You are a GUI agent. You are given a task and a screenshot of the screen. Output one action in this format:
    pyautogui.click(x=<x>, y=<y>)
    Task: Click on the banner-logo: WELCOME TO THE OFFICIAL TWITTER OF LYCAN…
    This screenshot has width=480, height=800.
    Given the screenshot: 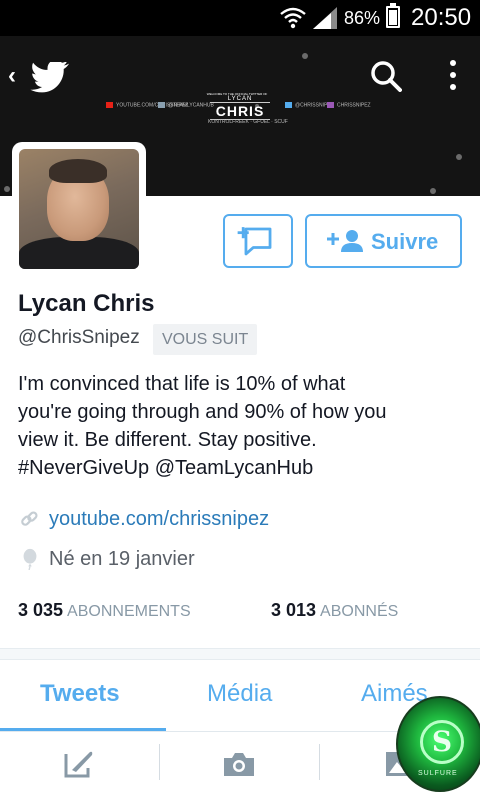 What is the action you would take?
    pyautogui.click(x=238, y=106)
    